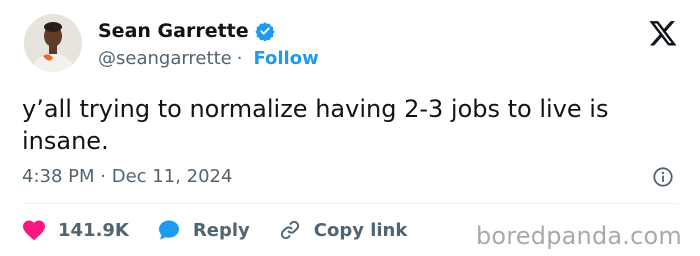 The height and width of the screenshot is (256, 700). Describe the element at coordinates (221, 230) in the screenshot. I see `reply-label: Reply` at that location.